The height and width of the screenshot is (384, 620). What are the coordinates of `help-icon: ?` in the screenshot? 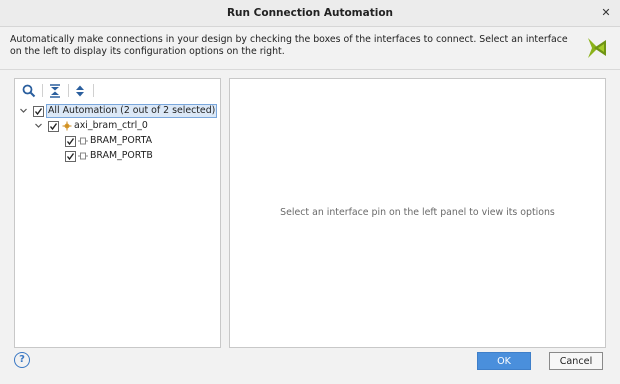 It's located at (22, 360).